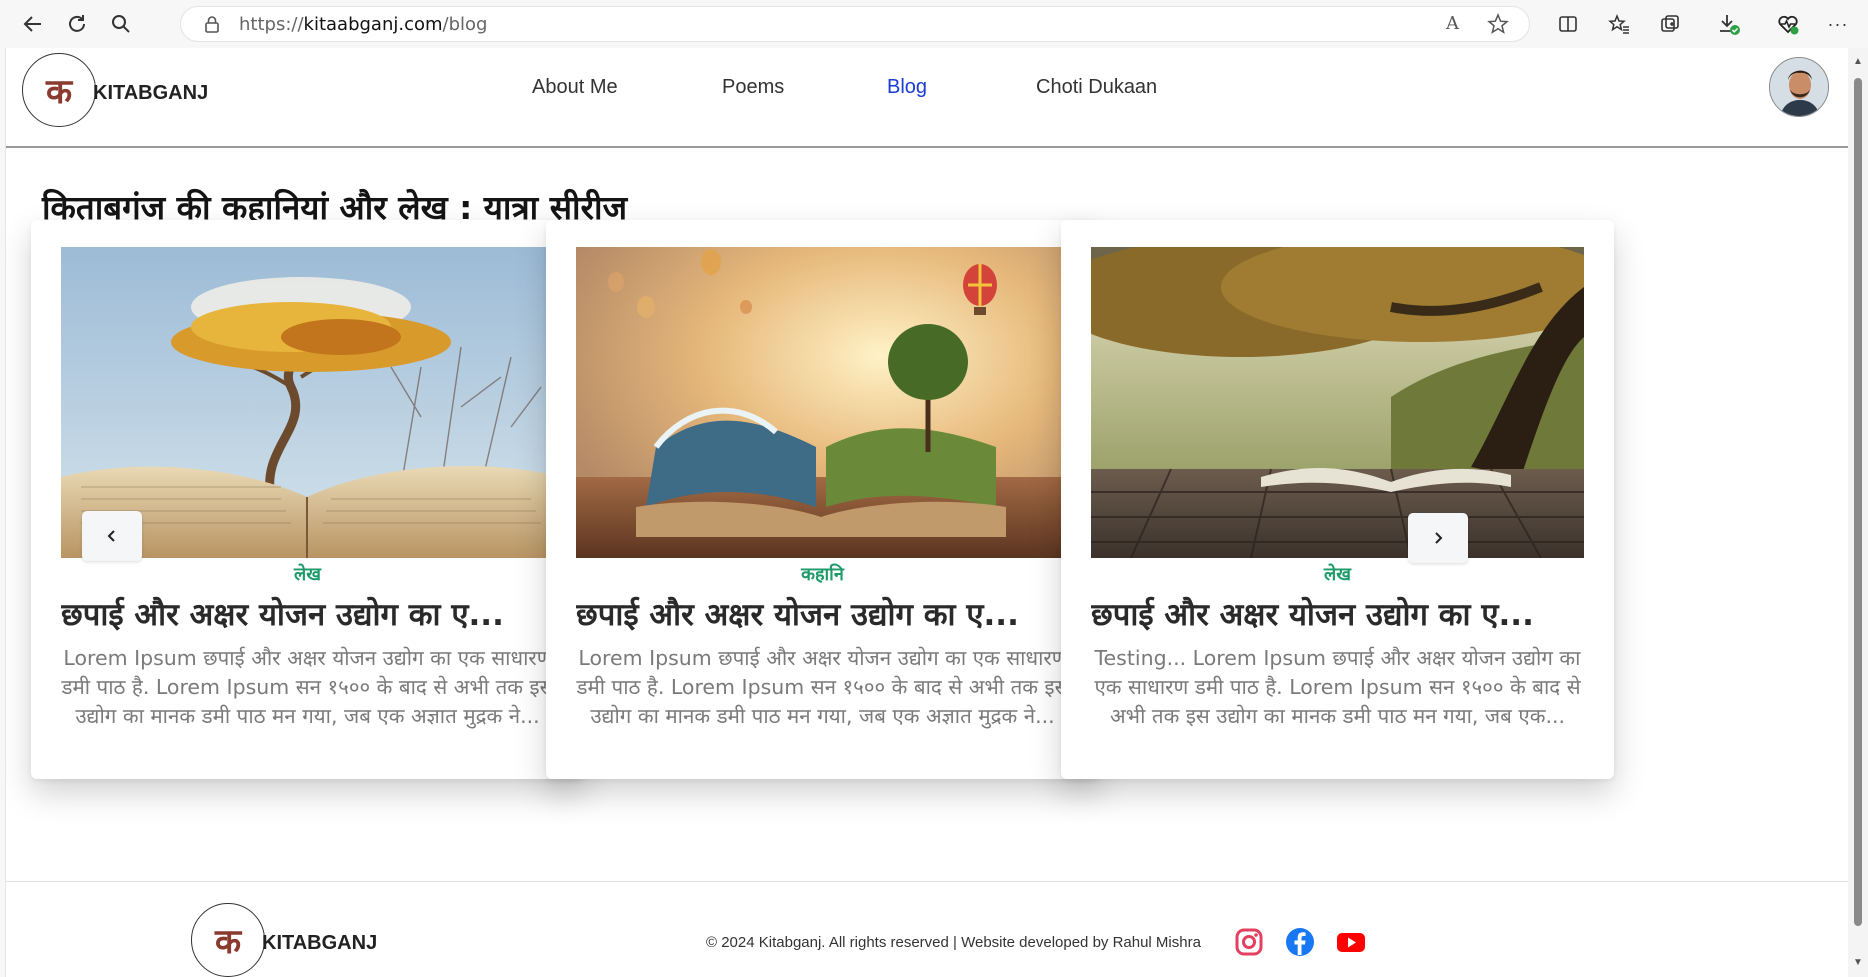 The height and width of the screenshot is (977, 1868). Describe the element at coordinates (212, 24) in the screenshot. I see `lock-icon` at that location.